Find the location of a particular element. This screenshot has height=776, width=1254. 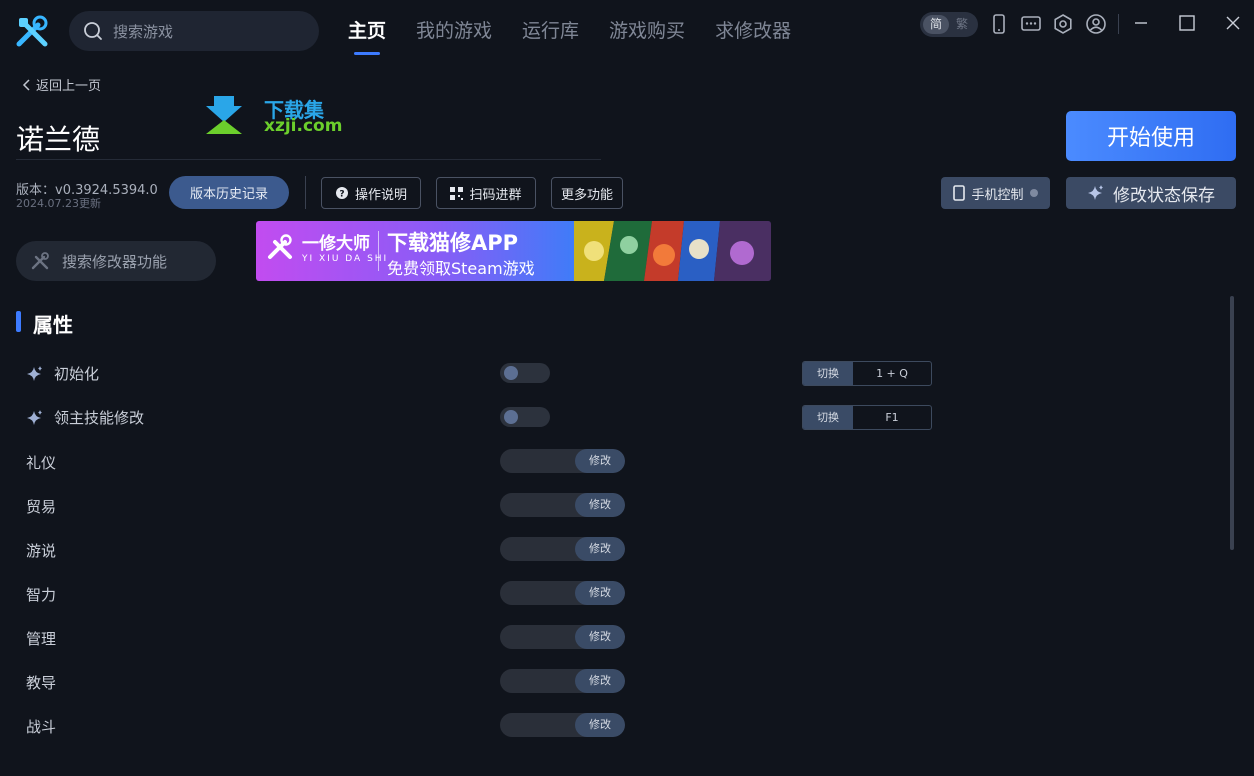

search-placeholder: 搜索游戏 is located at coordinates (143, 31).